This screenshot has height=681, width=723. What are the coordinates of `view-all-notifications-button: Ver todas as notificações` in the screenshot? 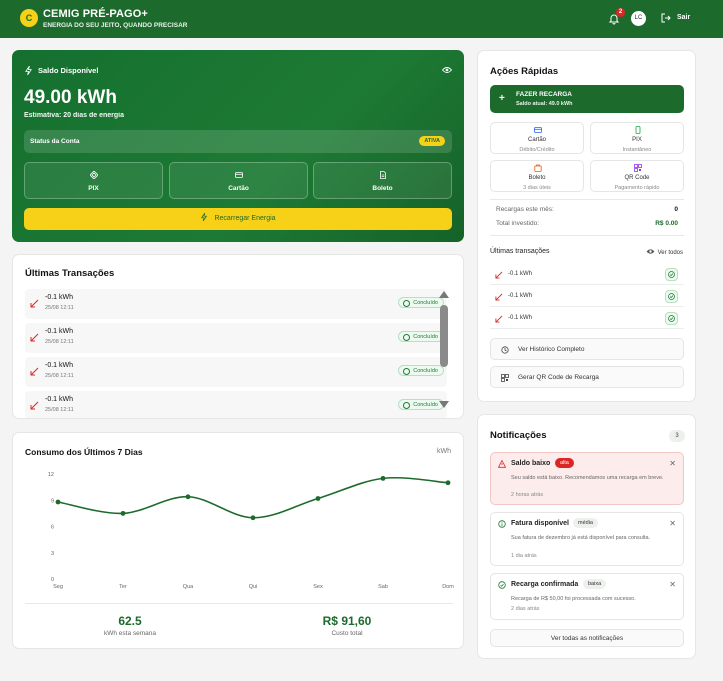 It's located at (587, 638).